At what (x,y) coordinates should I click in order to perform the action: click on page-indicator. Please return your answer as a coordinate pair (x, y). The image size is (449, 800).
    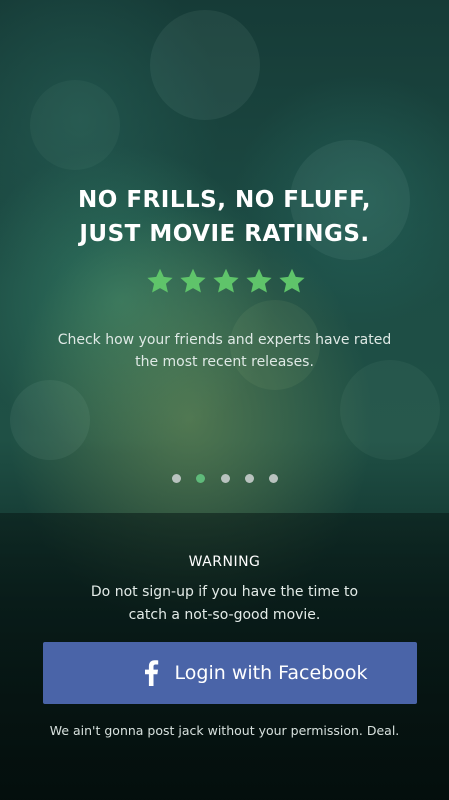
    Looking at the image, I should click on (225, 478).